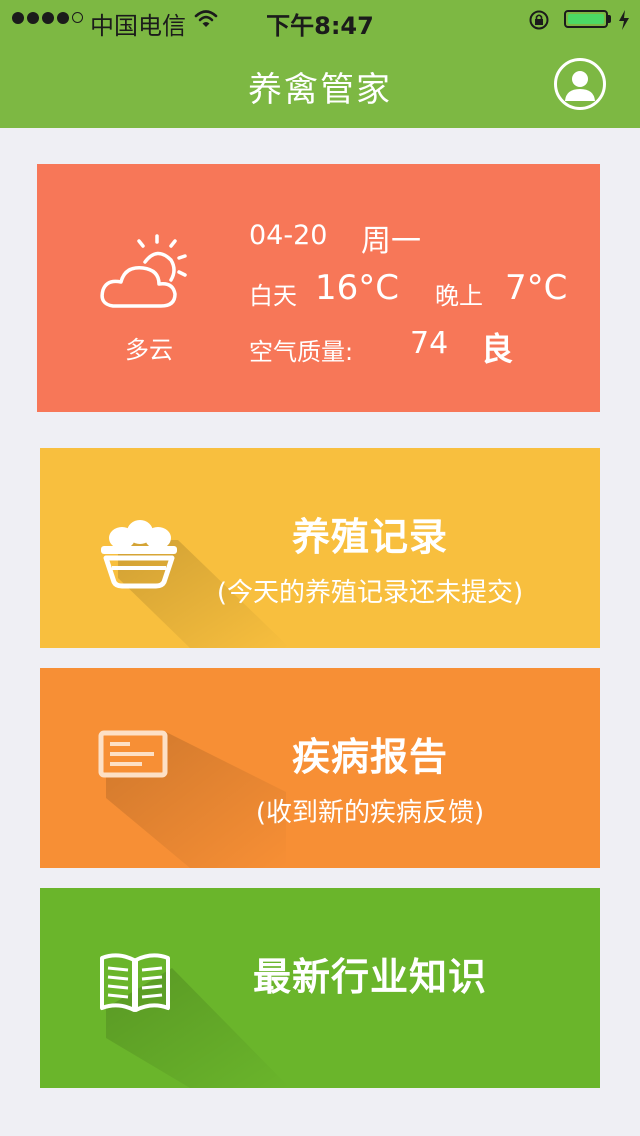 The image size is (640, 1136). I want to click on night-temp-value: 7°C, so click(536, 288).